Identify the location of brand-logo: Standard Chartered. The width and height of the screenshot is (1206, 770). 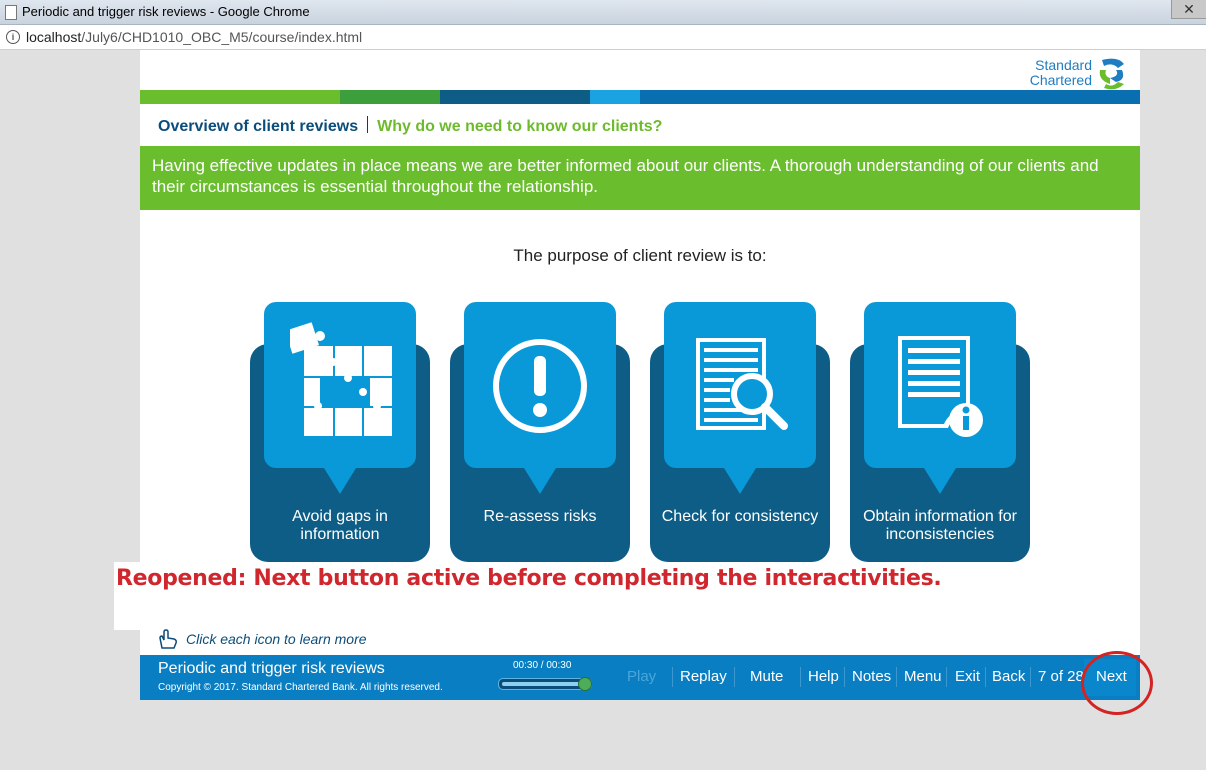
(1055, 74).